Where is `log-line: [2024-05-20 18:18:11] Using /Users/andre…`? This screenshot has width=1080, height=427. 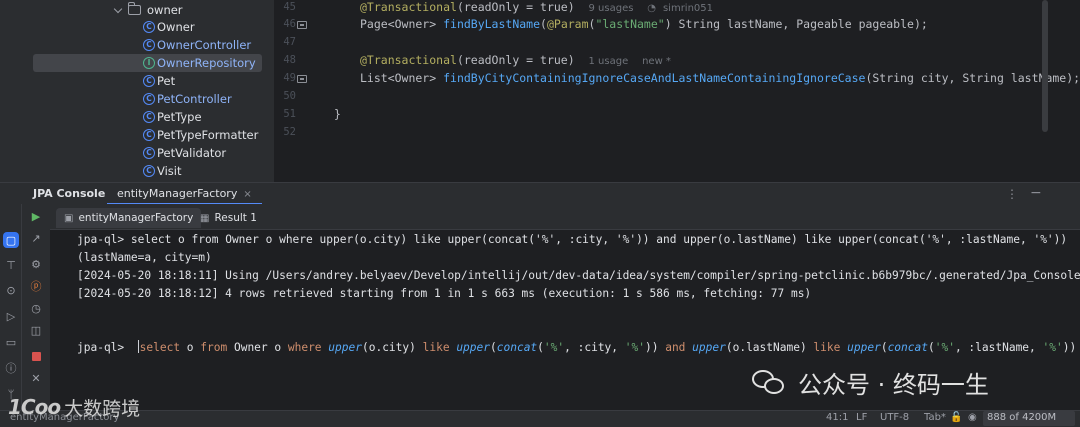
log-line: [2024-05-20 18:18:11] Using /Users/andre… is located at coordinates (578, 275).